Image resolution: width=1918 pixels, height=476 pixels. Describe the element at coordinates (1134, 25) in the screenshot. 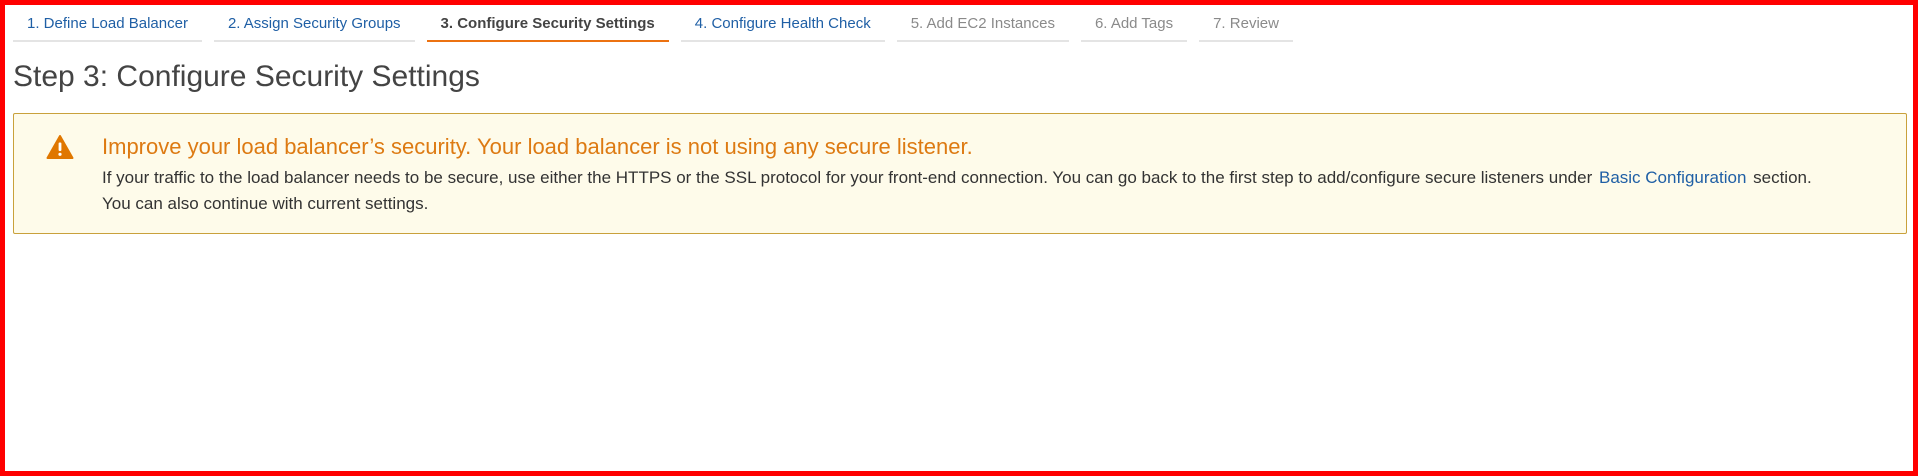

I see `tab-add-tags: 6. Add Tags` at that location.